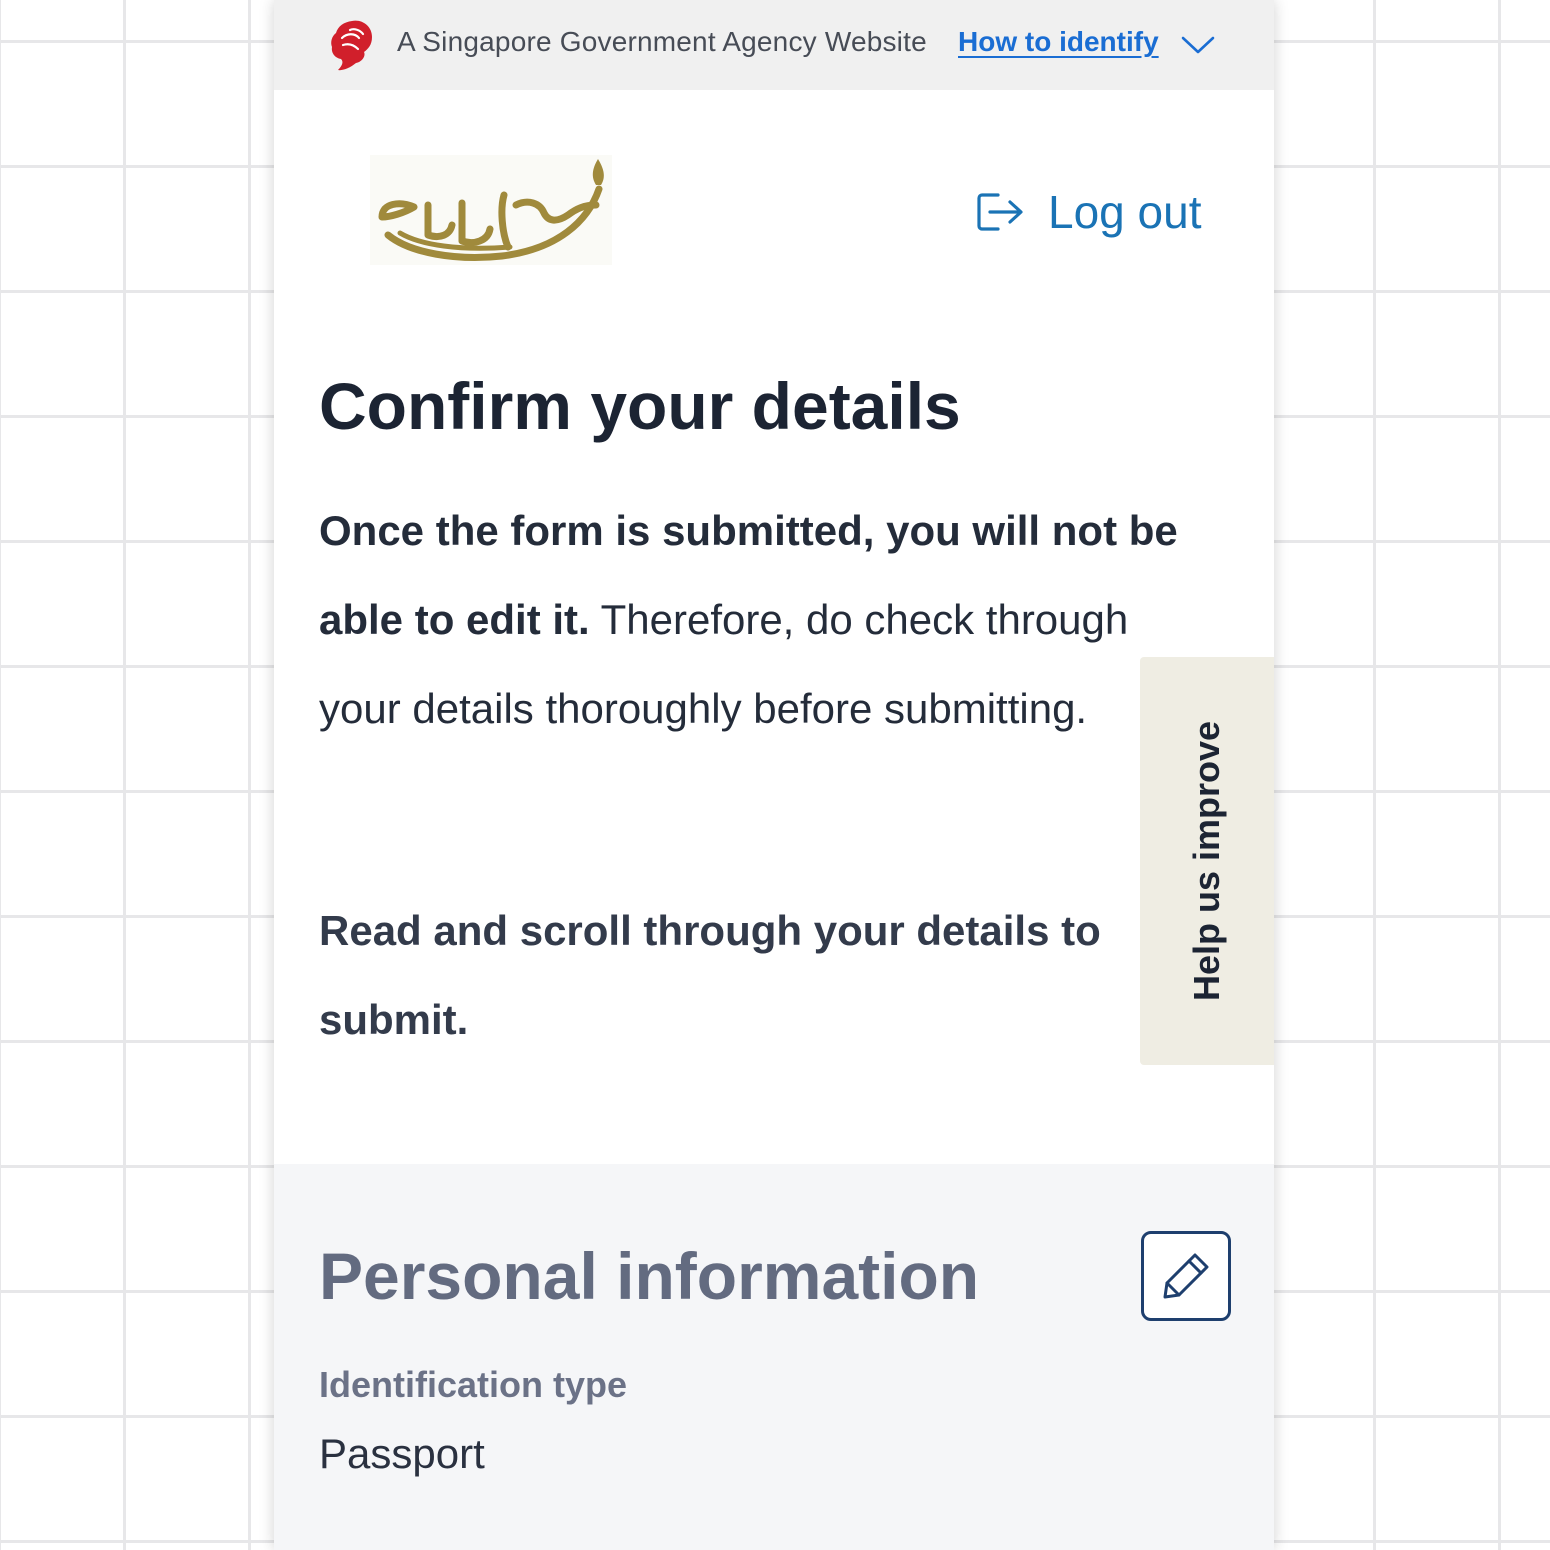 The height and width of the screenshot is (1550, 1550). I want to click on lion-head-icon, so click(351, 45).